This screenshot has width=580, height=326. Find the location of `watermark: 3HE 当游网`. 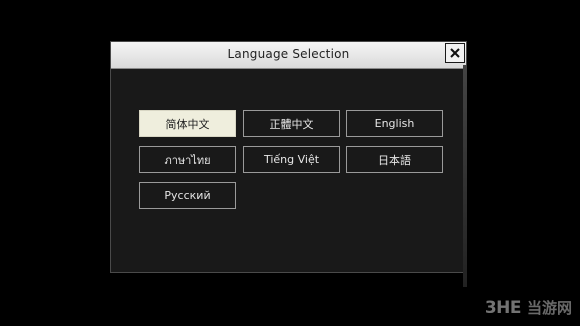

watermark: 3HE 当游网 is located at coordinates (528, 307).